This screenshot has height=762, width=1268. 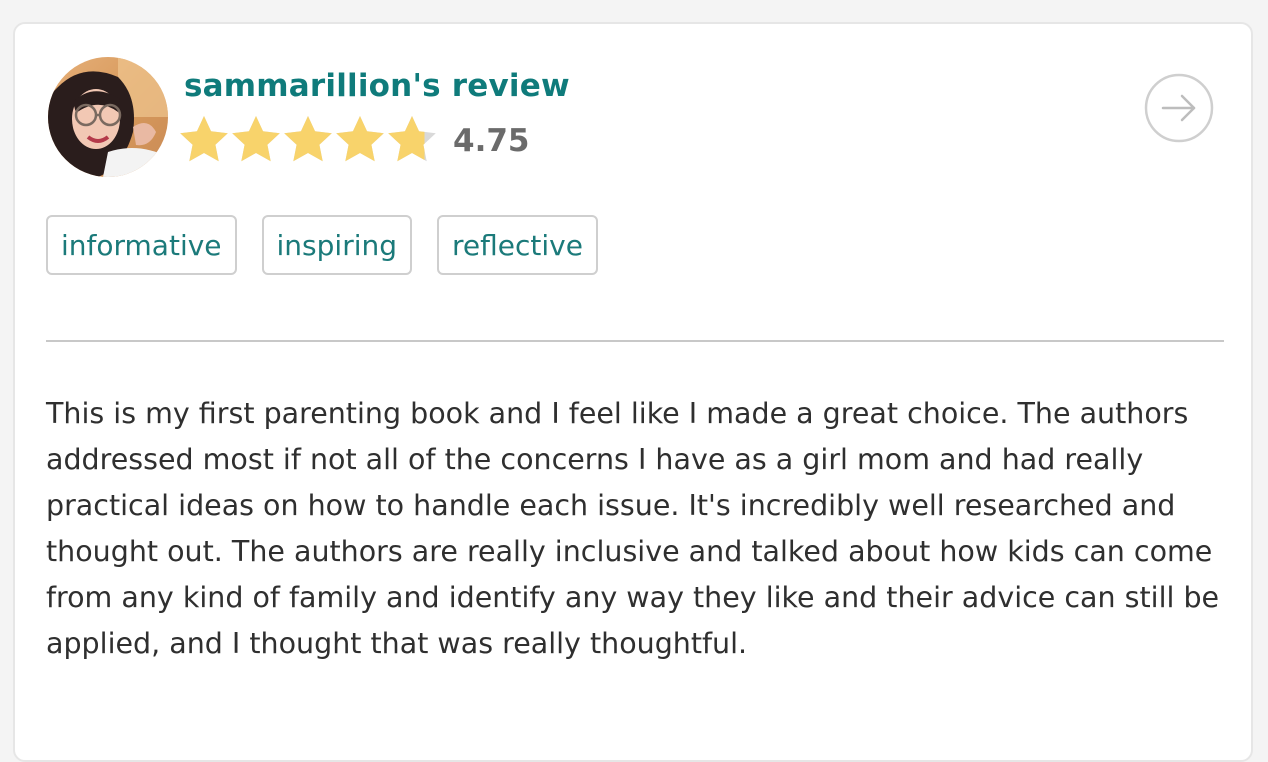 I want to click on tag-informative: informative, so click(x=141, y=245).